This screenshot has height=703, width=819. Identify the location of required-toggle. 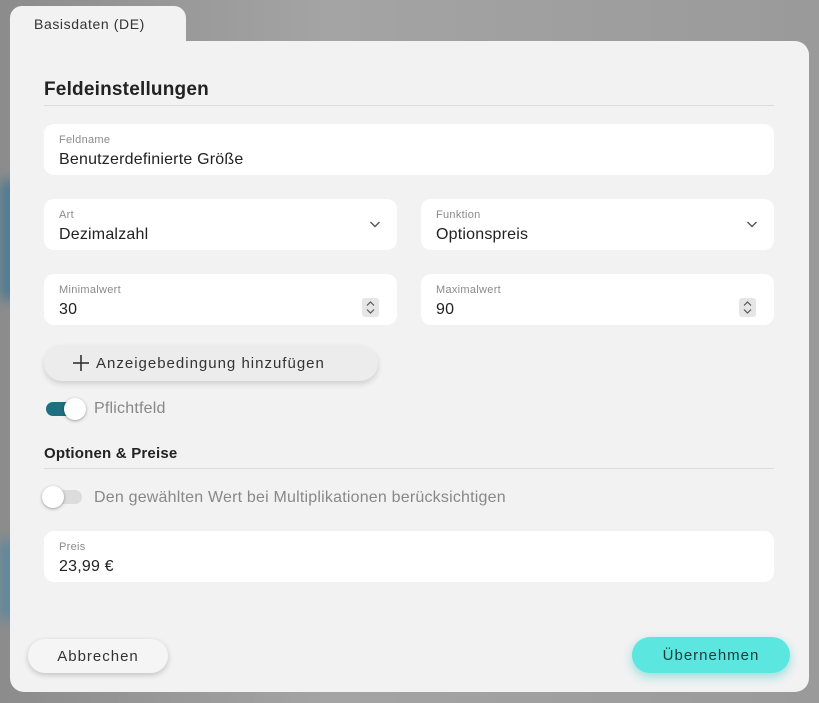
(66, 409).